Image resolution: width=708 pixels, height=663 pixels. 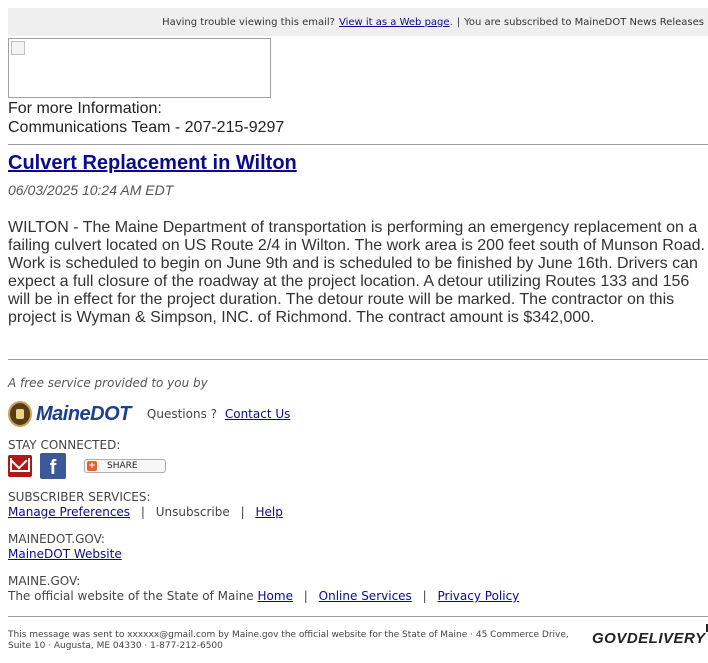 I want to click on home-link: Home, so click(x=275, y=596).